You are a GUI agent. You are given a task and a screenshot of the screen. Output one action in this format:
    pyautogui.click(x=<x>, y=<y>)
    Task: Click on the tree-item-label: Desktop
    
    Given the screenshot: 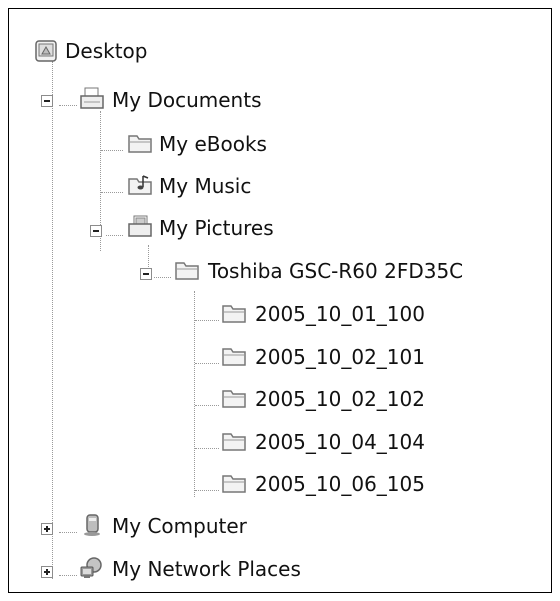 What is the action you would take?
    pyautogui.click(x=106, y=51)
    